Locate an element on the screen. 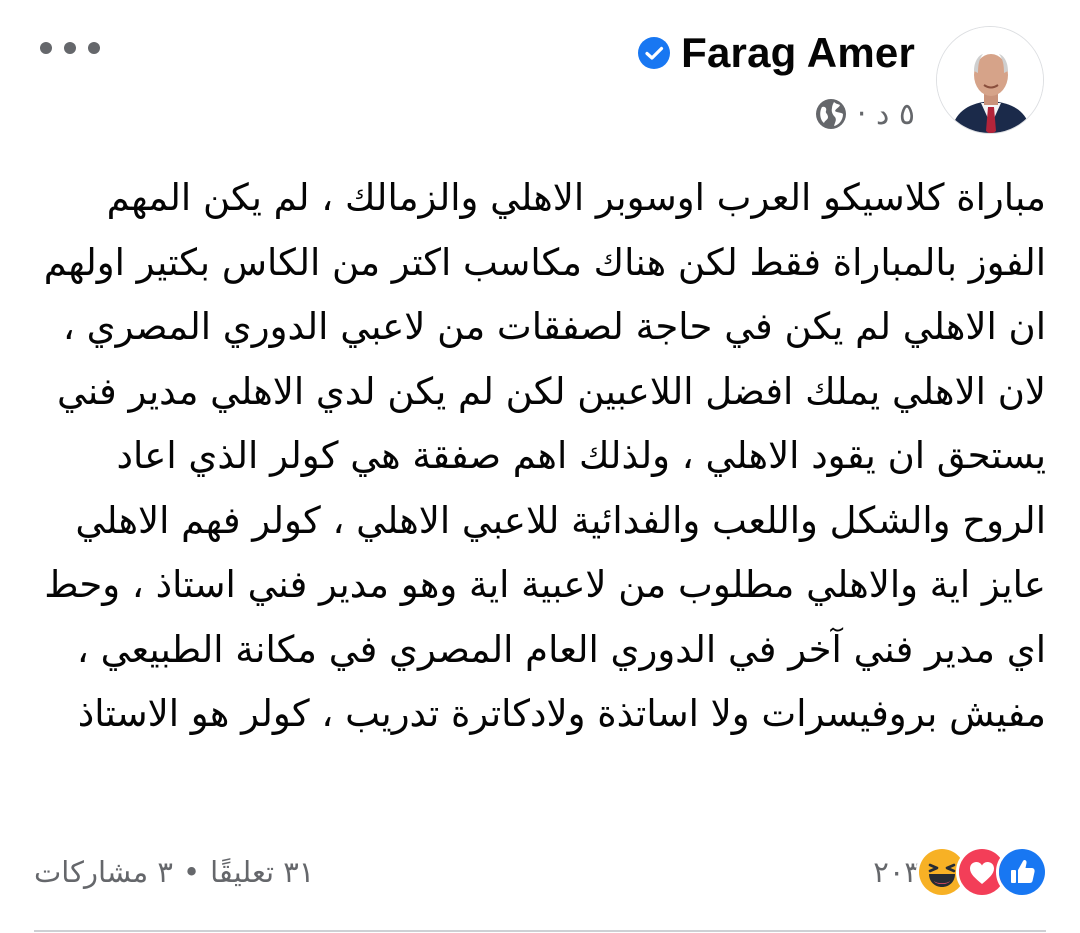 Image resolution: width=1080 pixels, height=933 pixels. reaction-icons is located at coordinates (982, 872).